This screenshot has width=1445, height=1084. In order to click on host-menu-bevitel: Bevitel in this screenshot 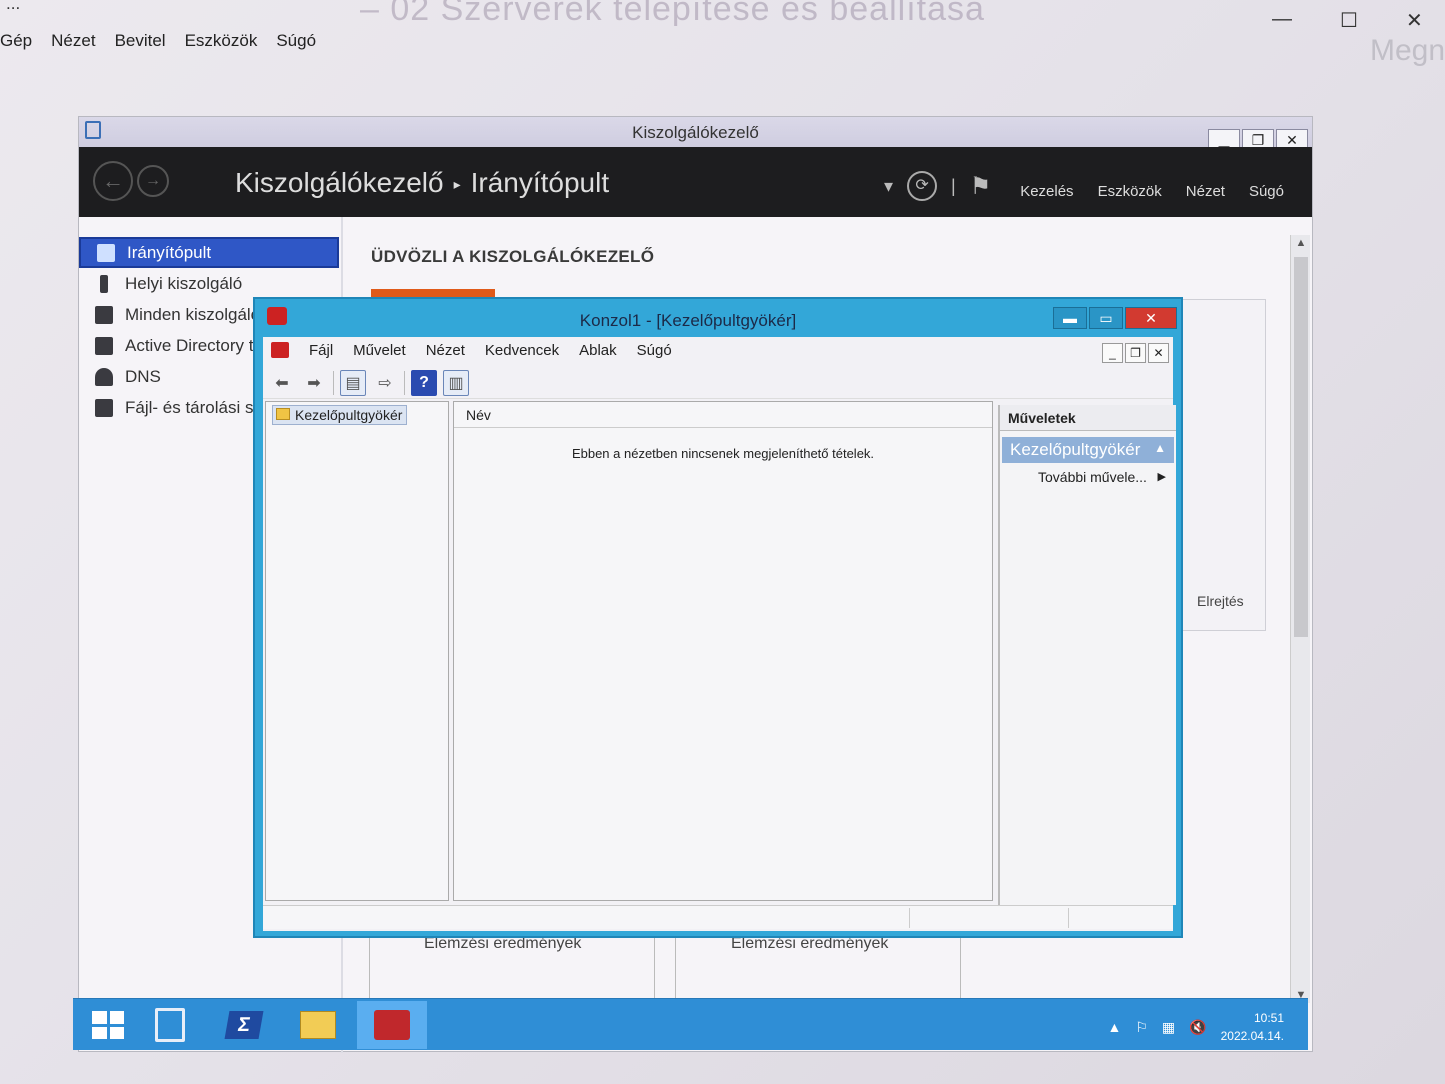, I will do `click(140, 42)`.